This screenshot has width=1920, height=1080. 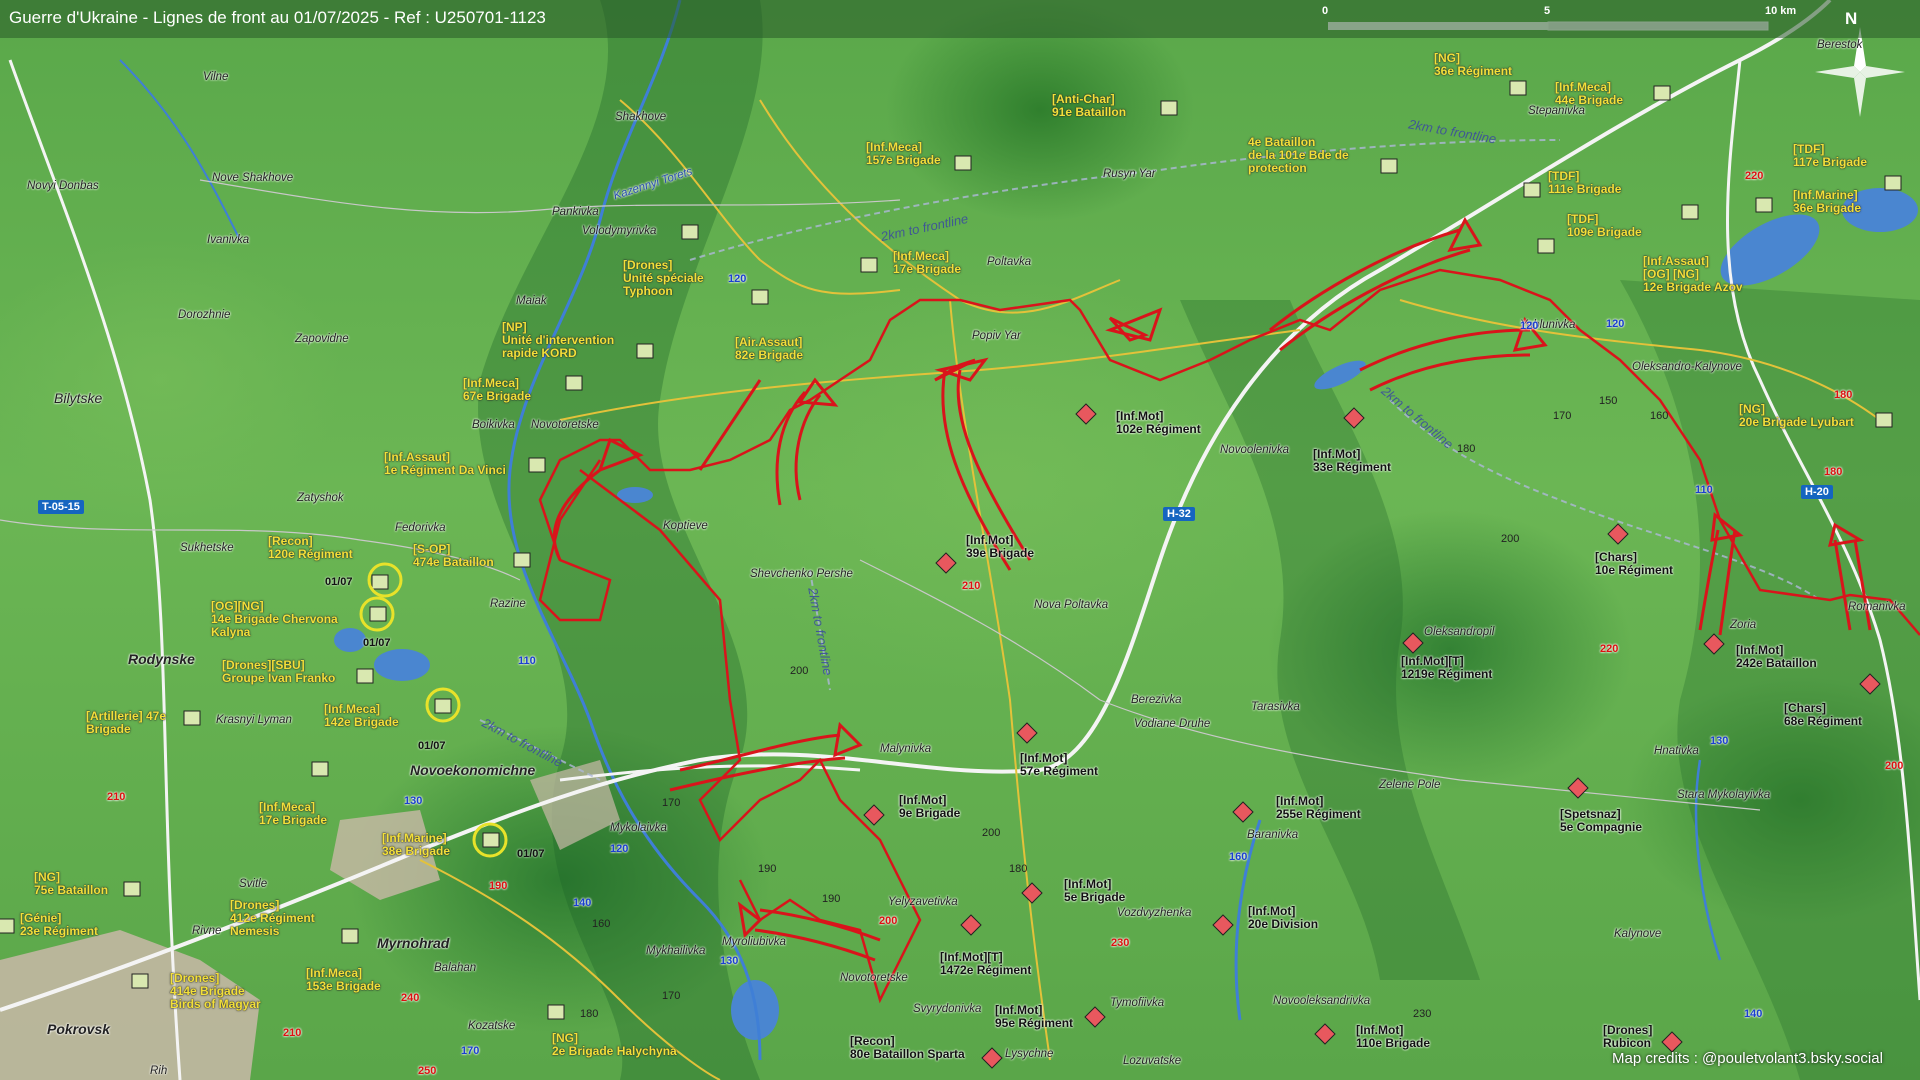 I want to click on unit-ua: [OG][NG] 14e Brigade Chervona Kalyna, so click(x=274, y=619).